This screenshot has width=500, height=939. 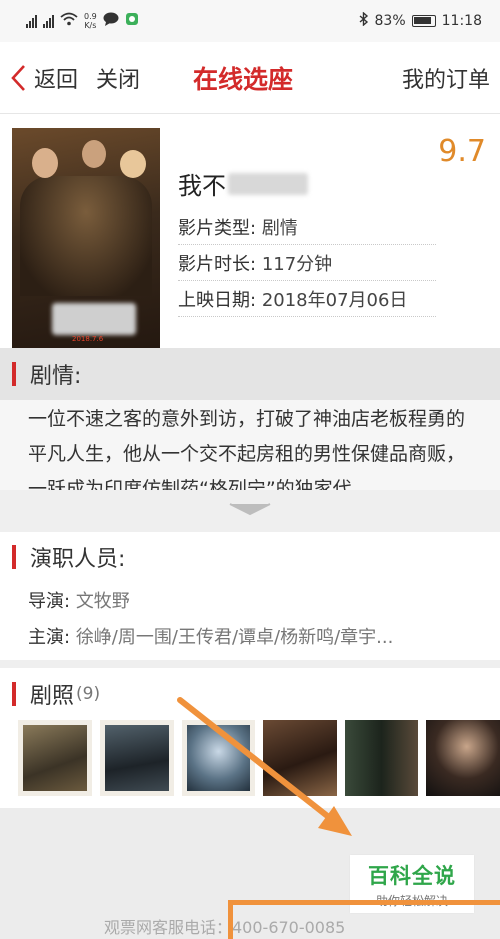 I want to click on synopsis-header: 剧情:, so click(x=250, y=374).